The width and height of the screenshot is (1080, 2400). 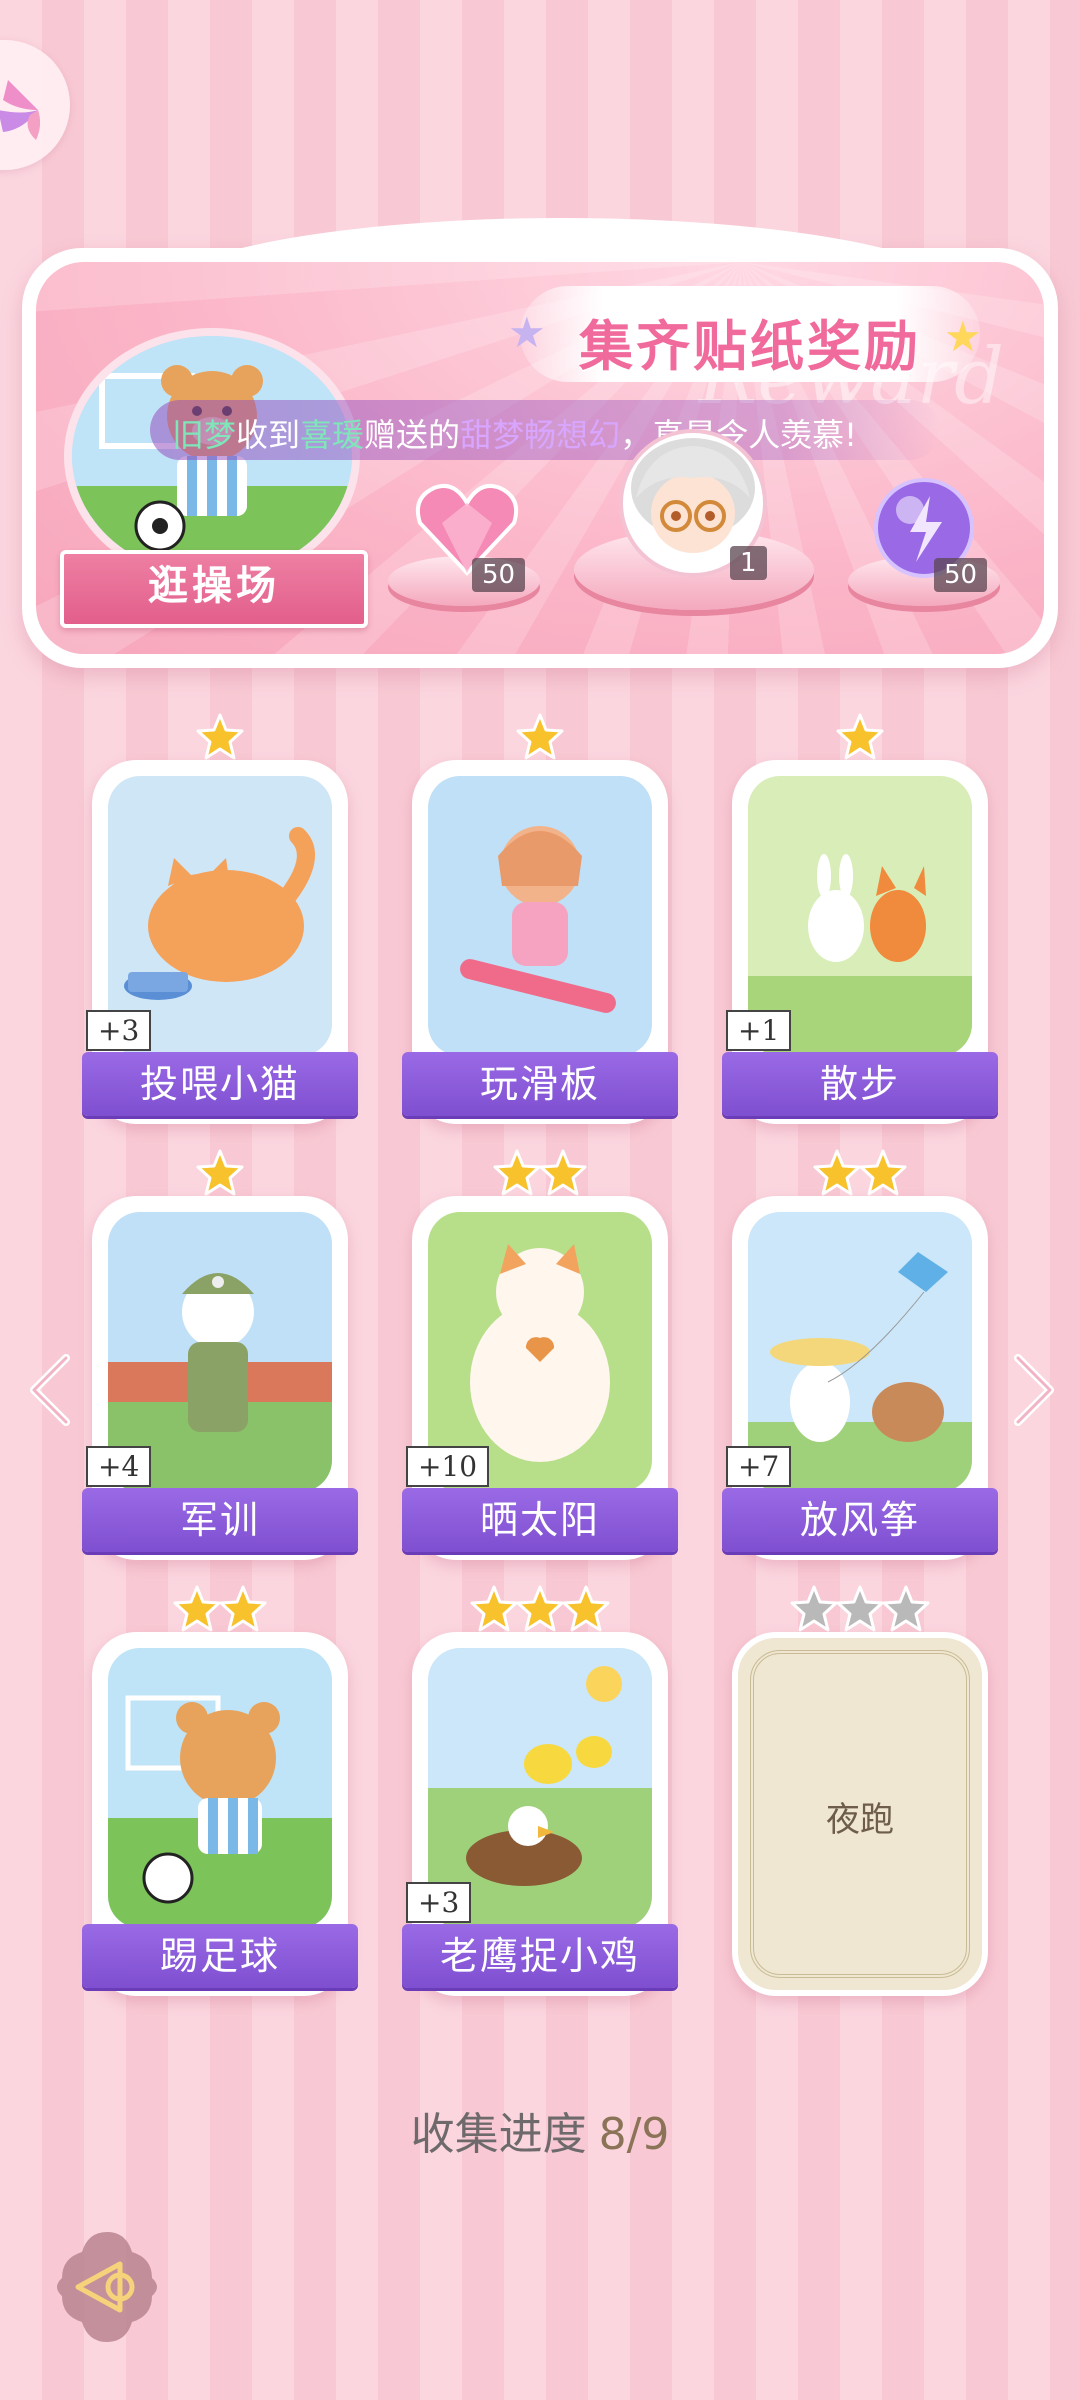 What do you see at coordinates (107, 2287) in the screenshot?
I see `back-button` at bounding box center [107, 2287].